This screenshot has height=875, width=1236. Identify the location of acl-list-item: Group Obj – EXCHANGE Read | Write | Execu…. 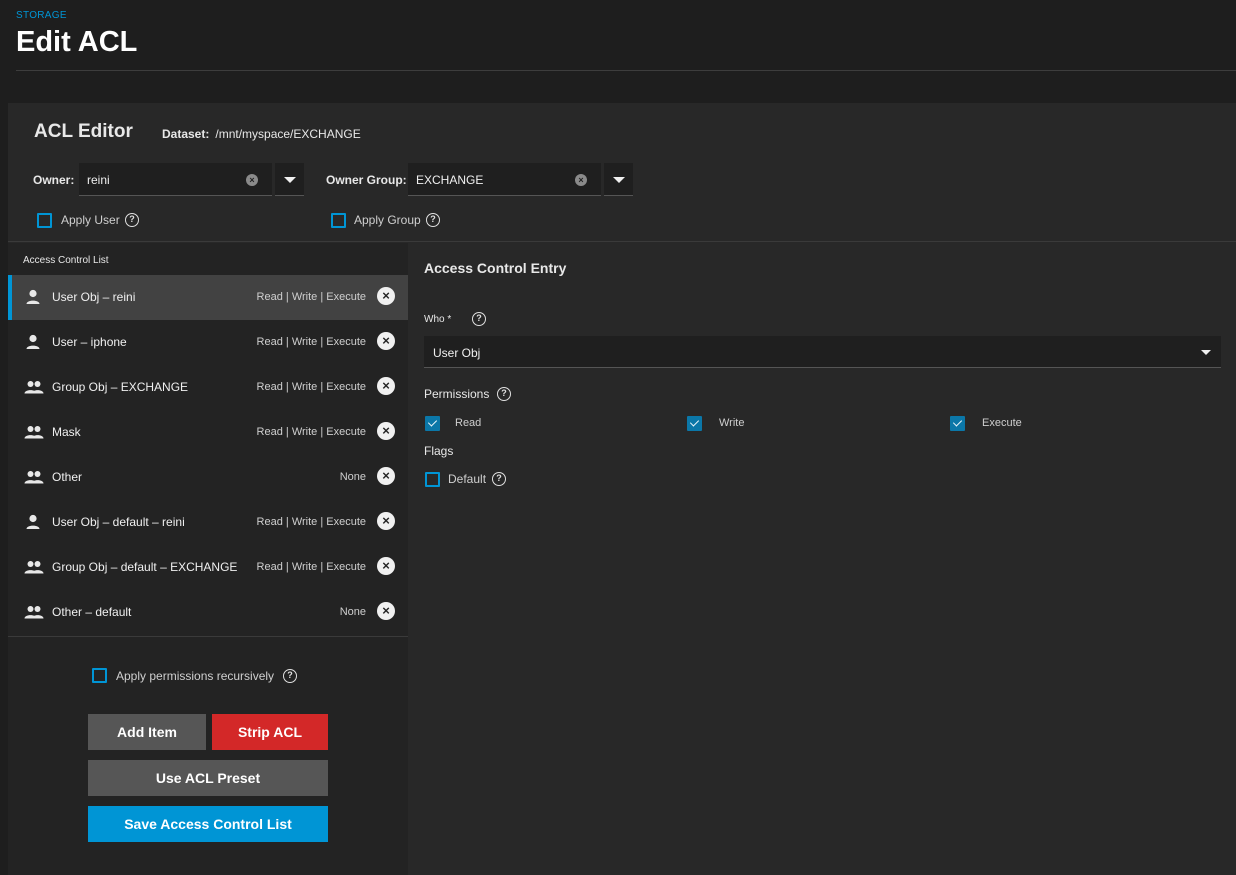
(208, 387).